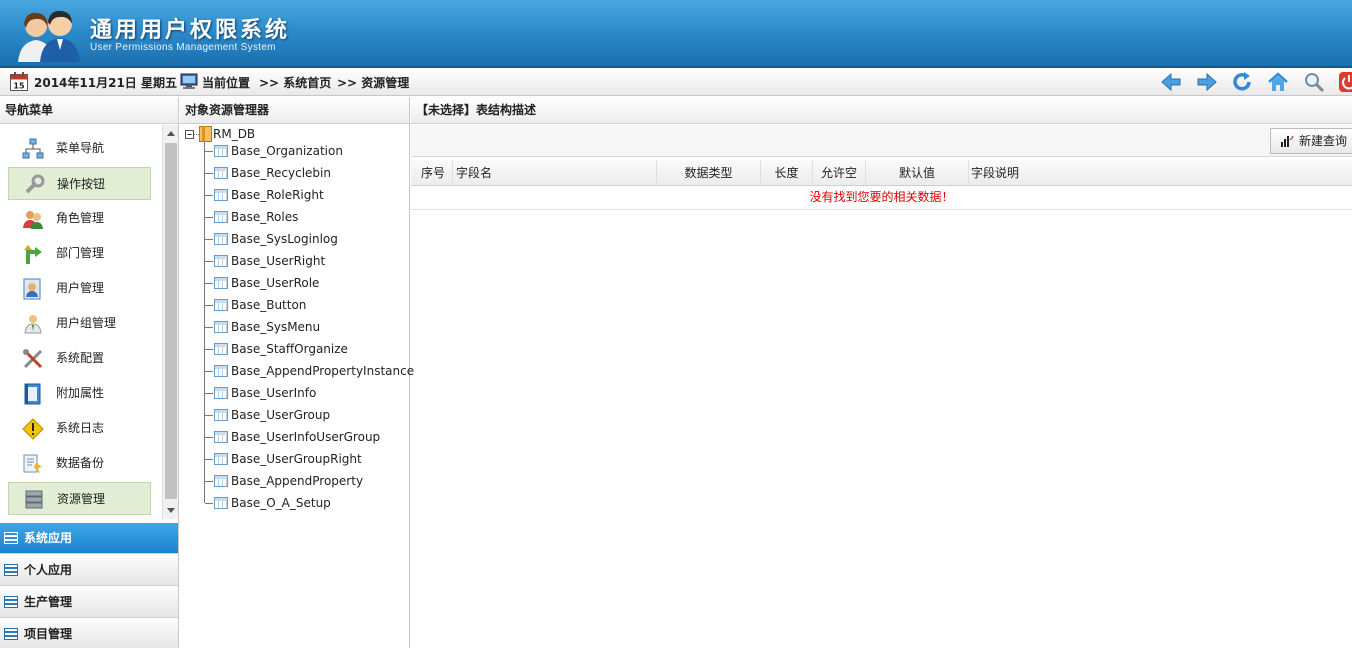  I want to click on nav-item-label: 附加属性, so click(80, 393).